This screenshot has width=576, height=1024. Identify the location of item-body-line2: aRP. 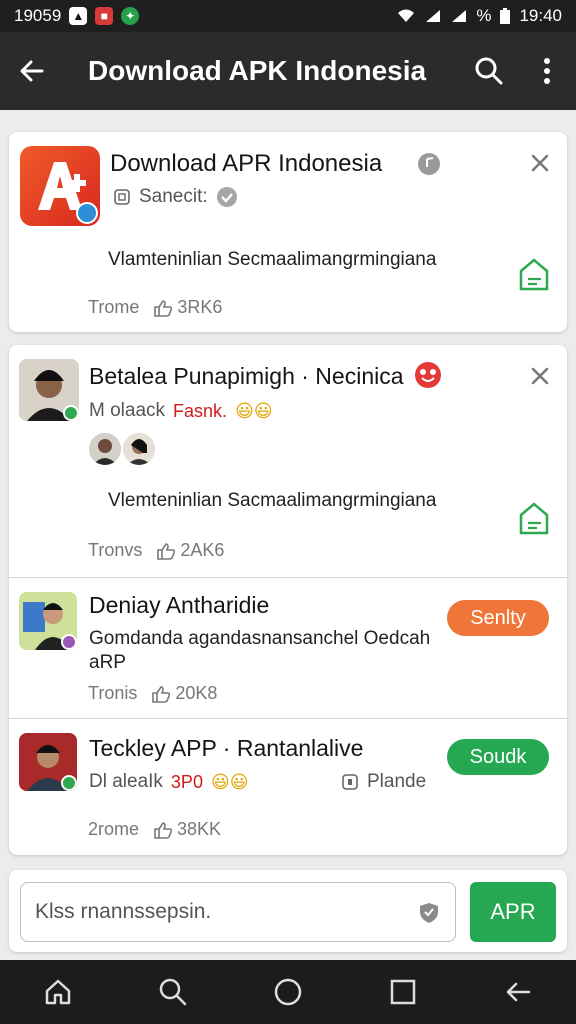
(107, 662).